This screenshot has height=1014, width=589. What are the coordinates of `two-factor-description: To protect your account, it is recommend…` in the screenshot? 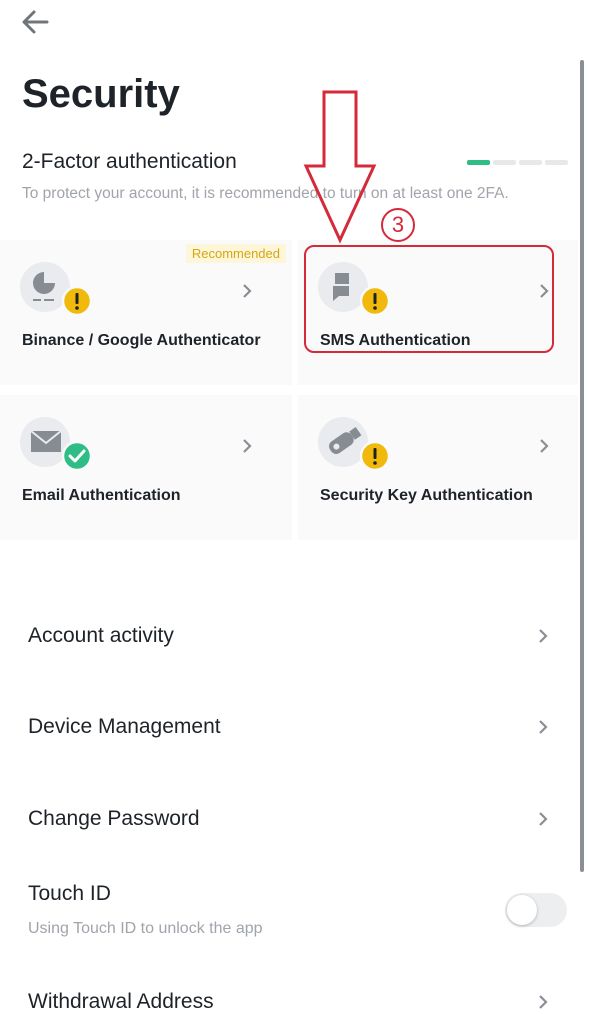 It's located at (265, 193).